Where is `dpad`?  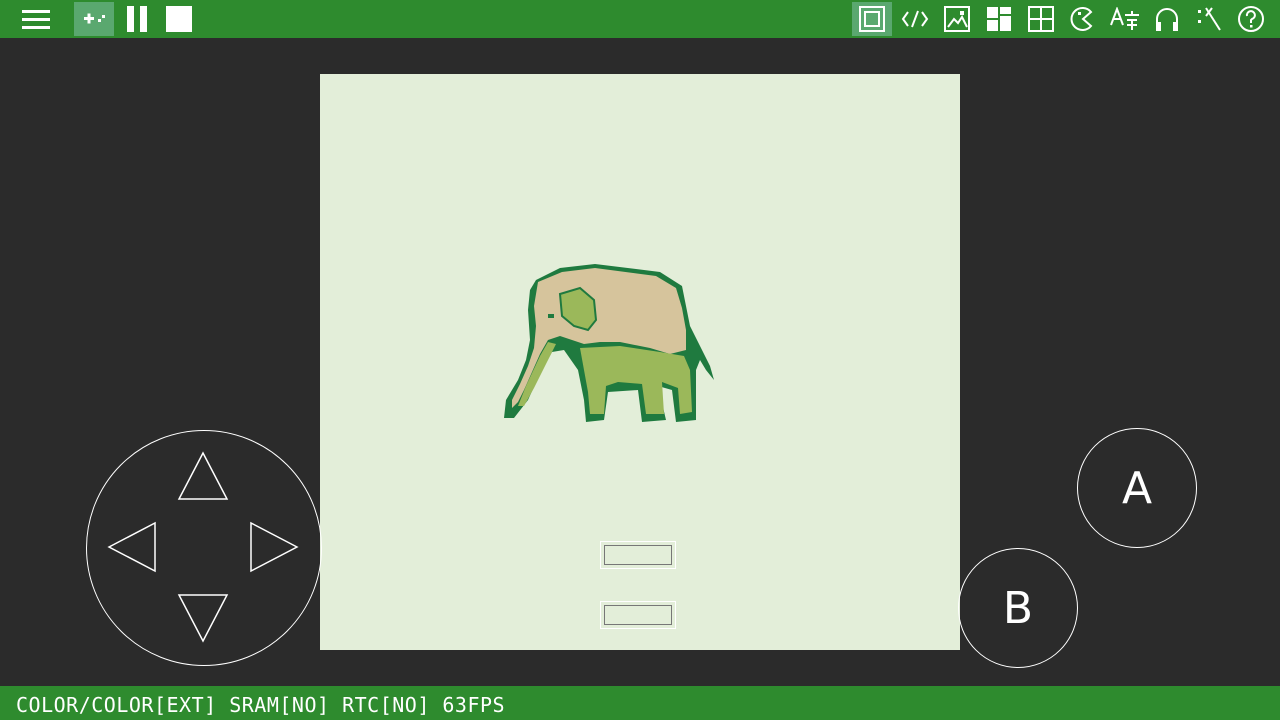 dpad is located at coordinates (204, 548).